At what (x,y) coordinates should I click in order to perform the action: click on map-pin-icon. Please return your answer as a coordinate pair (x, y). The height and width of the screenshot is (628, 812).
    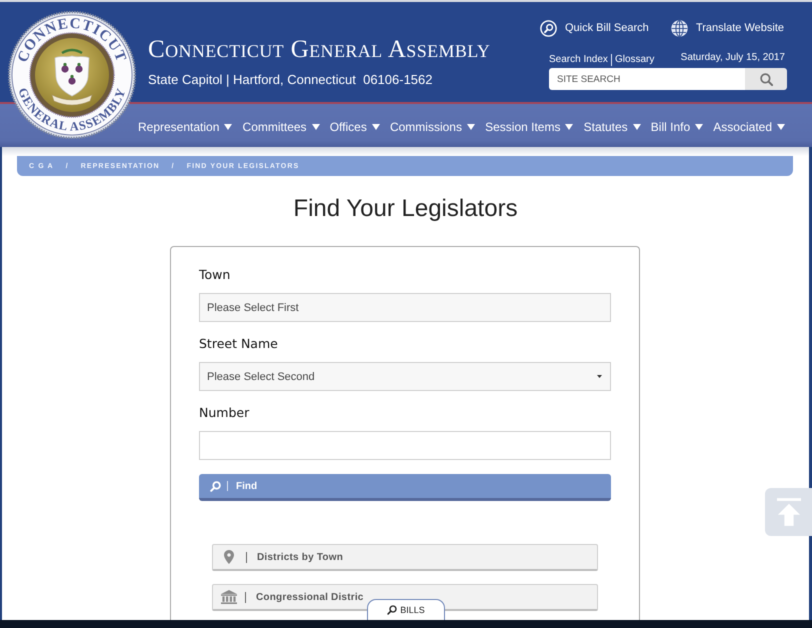
    Looking at the image, I should click on (229, 557).